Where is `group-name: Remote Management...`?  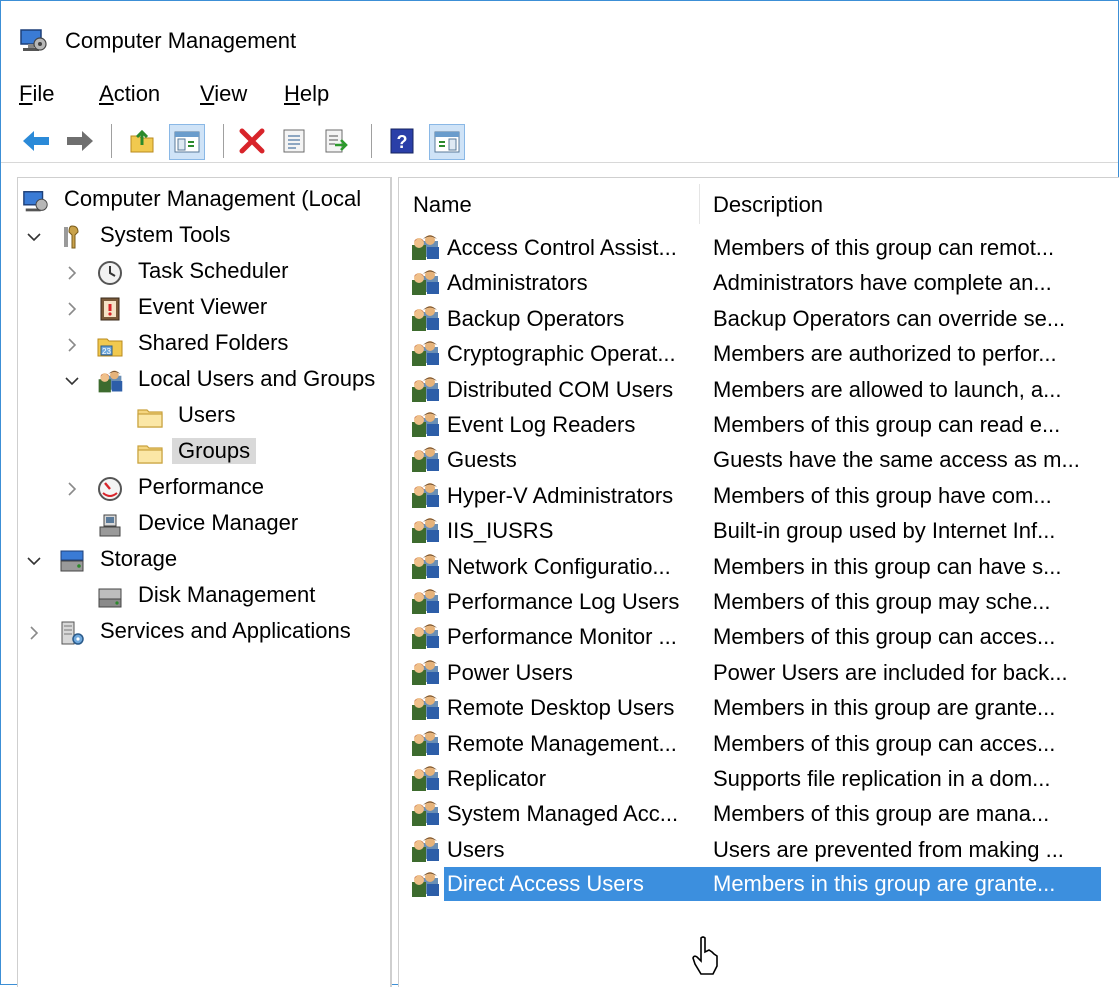 group-name: Remote Management... is located at coordinates (562, 743).